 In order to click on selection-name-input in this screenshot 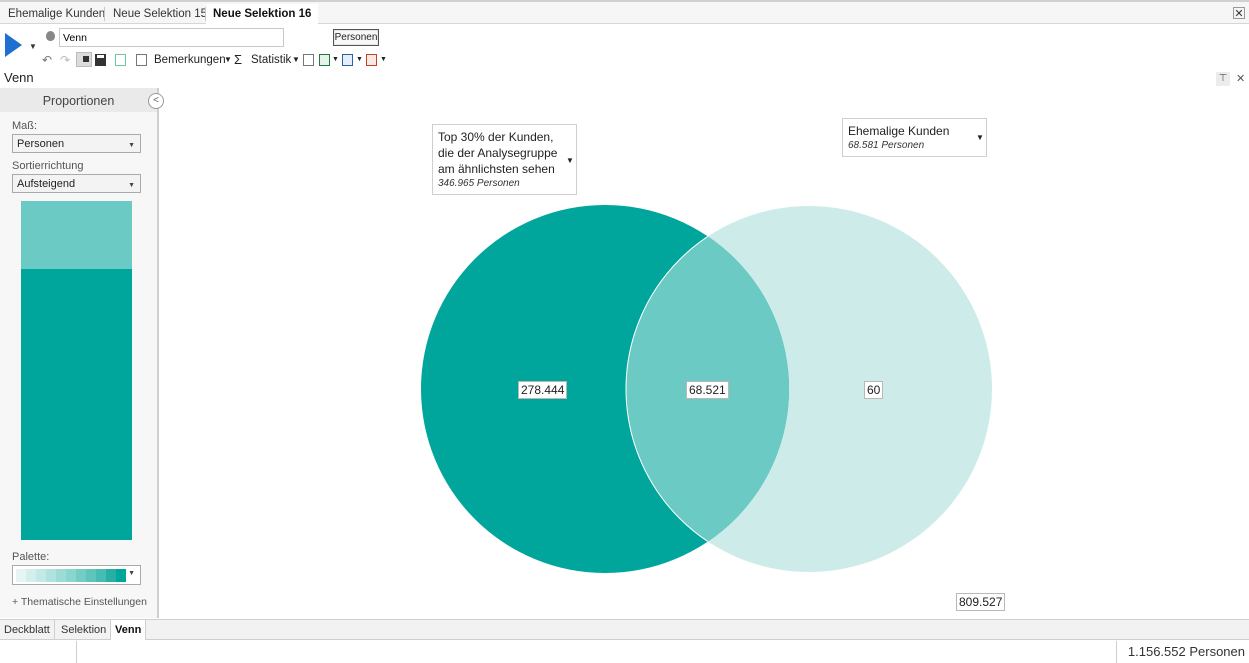, I will do `click(171, 37)`.